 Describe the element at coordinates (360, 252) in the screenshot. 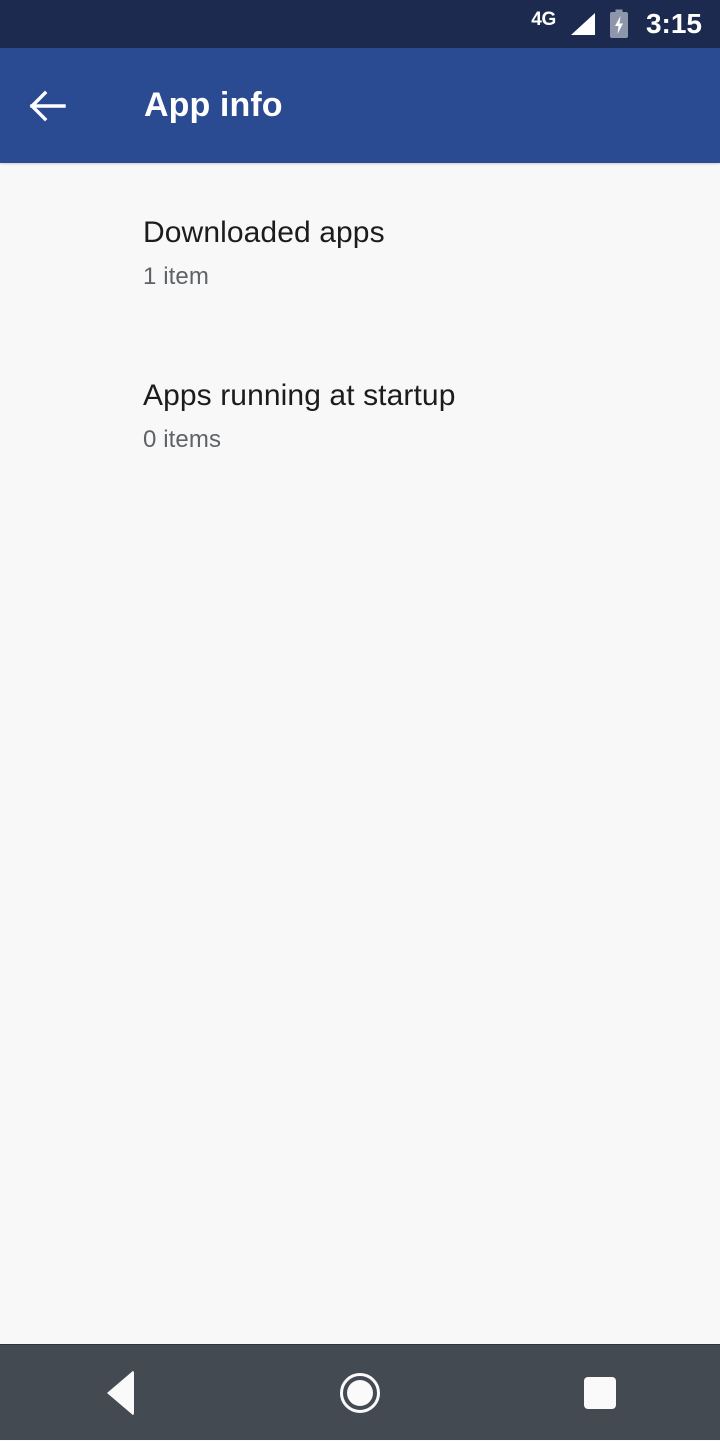

I see `list-item-downloaded-apps: Downloaded apps 1 item` at that location.